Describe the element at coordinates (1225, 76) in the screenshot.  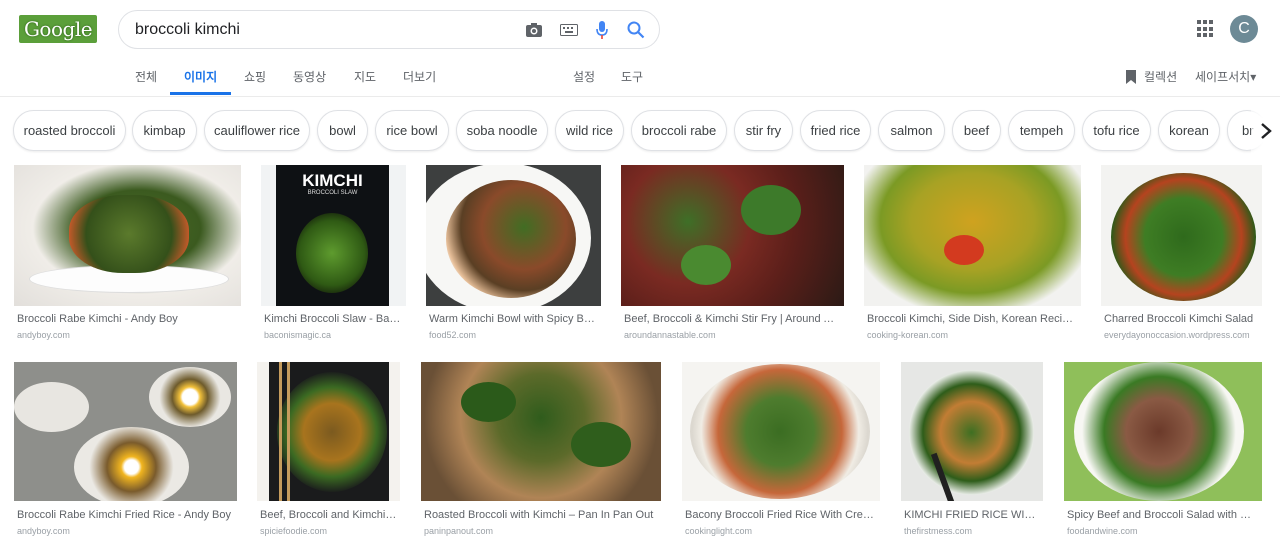
I see `safesearch-toggle: 세이프서치▾` at that location.